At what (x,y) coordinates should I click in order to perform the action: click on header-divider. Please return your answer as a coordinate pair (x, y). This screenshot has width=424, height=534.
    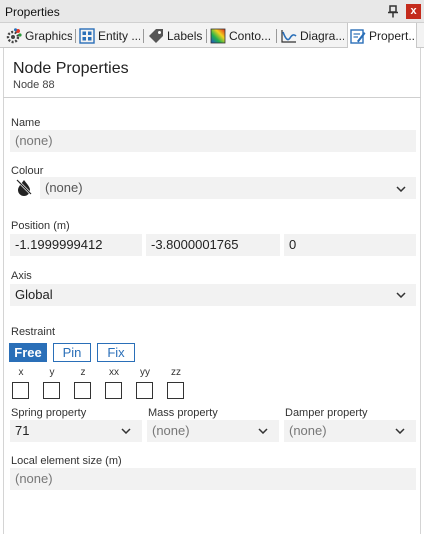
    Looking at the image, I should click on (212, 97).